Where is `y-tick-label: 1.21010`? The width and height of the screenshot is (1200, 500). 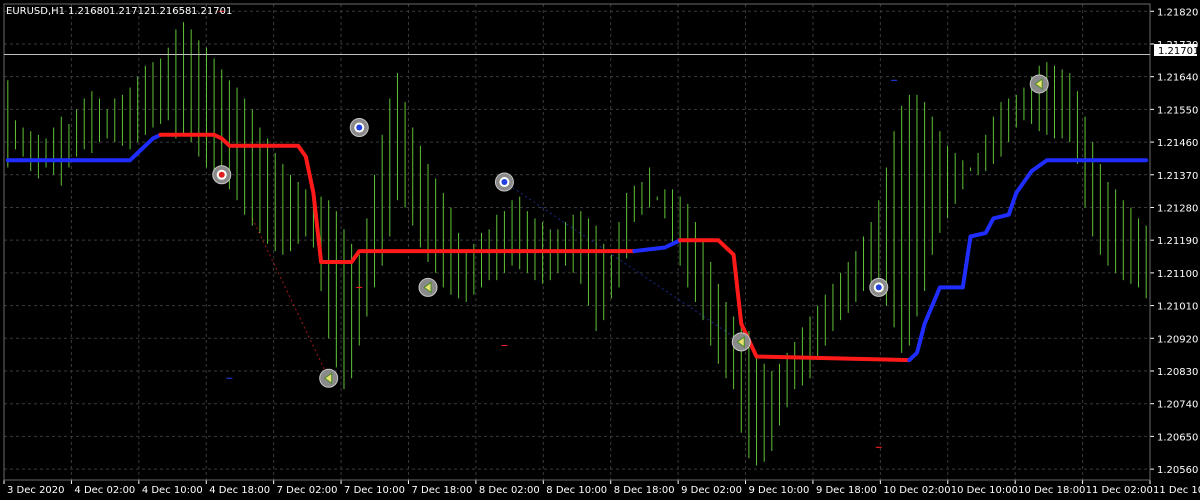
y-tick-label: 1.21010 is located at coordinates (1177, 307).